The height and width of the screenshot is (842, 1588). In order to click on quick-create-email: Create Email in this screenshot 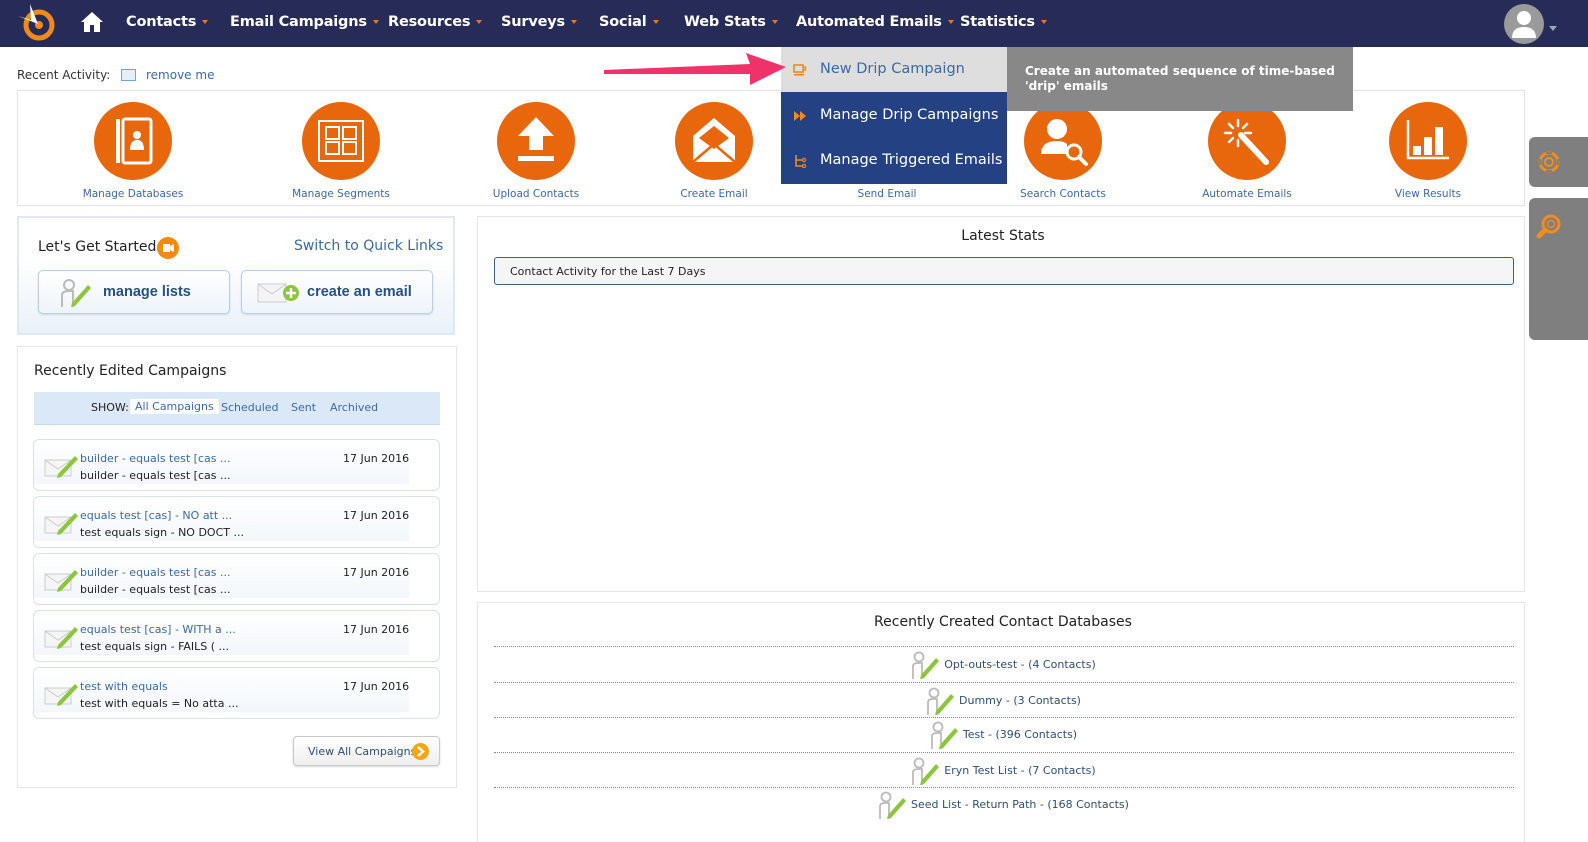, I will do `click(714, 151)`.